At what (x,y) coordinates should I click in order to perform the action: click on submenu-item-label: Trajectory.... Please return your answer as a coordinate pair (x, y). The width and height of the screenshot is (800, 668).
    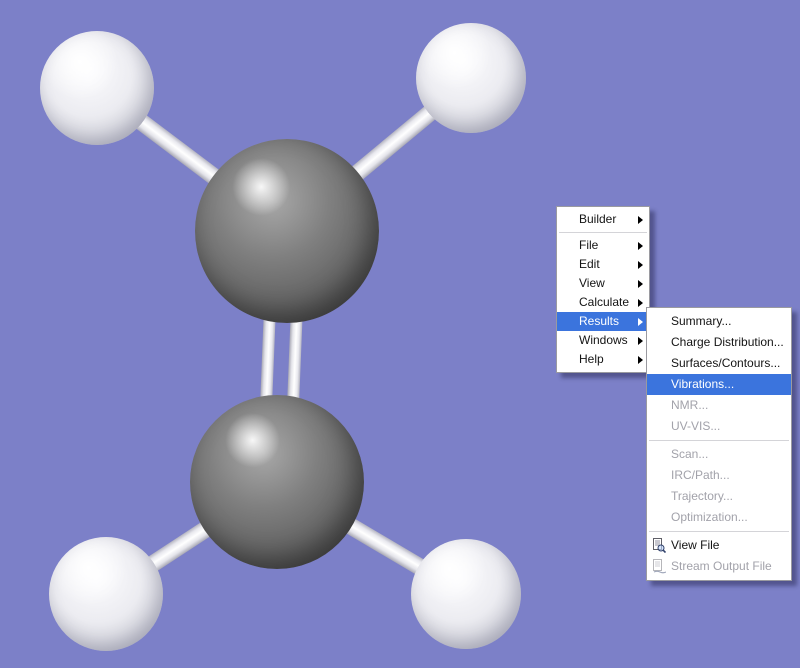
    Looking at the image, I should click on (702, 496).